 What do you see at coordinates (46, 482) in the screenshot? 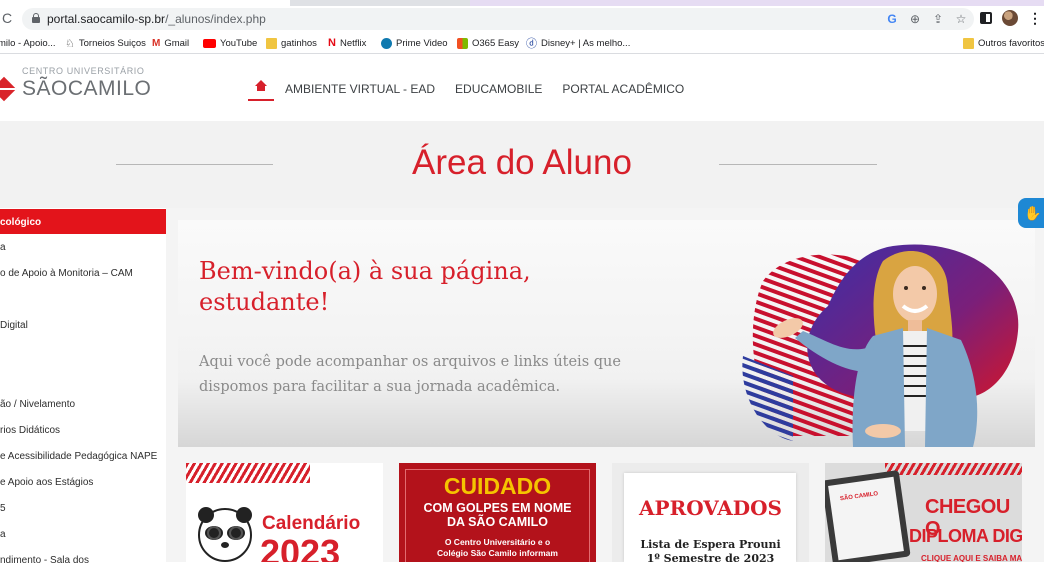
I see `sidebar-item: e Apoio aos Estágios` at bounding box center [46, 482].